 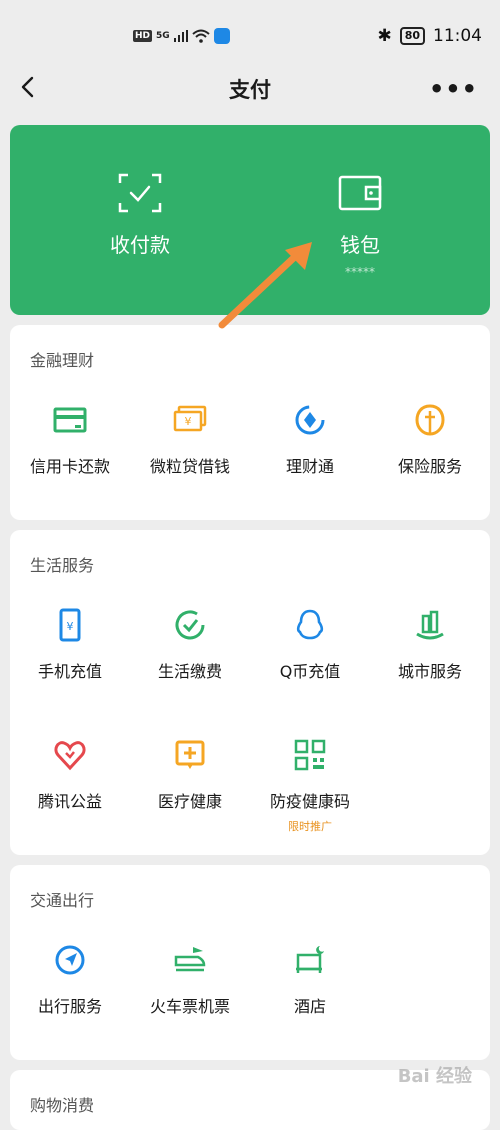 What do you see at coordinates (70, 645) in the screenshot?
I see `phone-topup-item: ¥ 手机充值` at bounding box center [70, 645].